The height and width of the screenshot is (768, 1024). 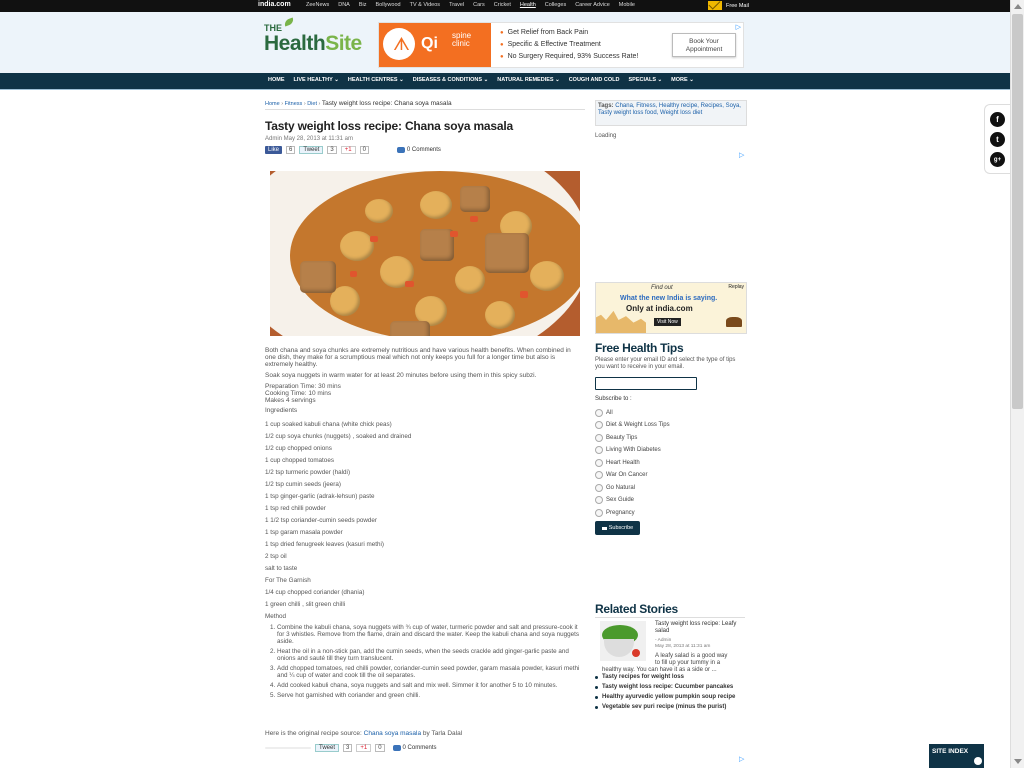 What do you see at coordinates (451, 80) in the screenshot?
I see `nav-diseases-conditions: DISEASES & CONDITIONS ⌄` at bounding box center [451, 80].